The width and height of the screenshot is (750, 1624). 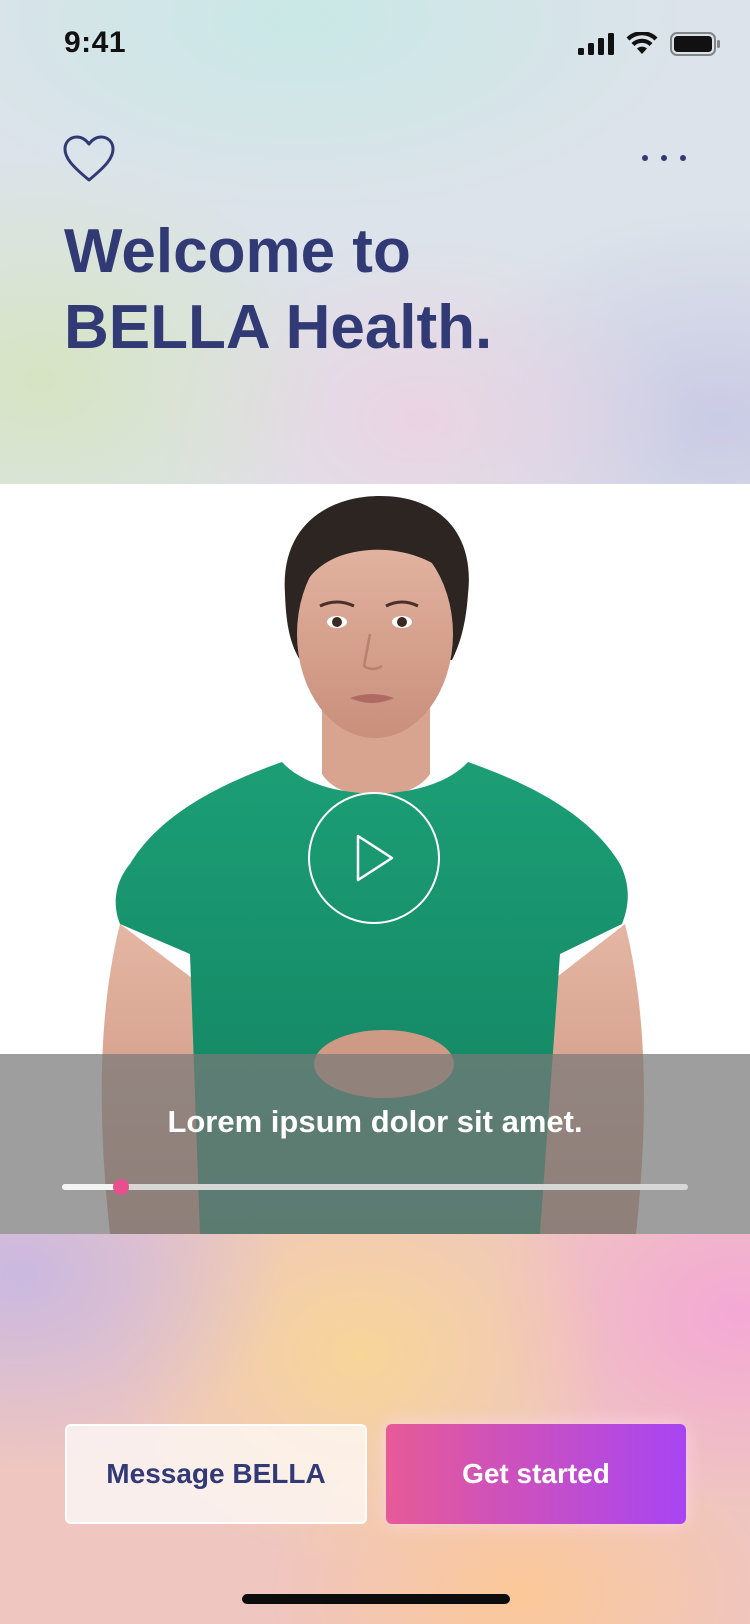 What do you see at coordinates (596, 44) in the screenshot?
I see `signal-icon` at bounding box center [596, 44].